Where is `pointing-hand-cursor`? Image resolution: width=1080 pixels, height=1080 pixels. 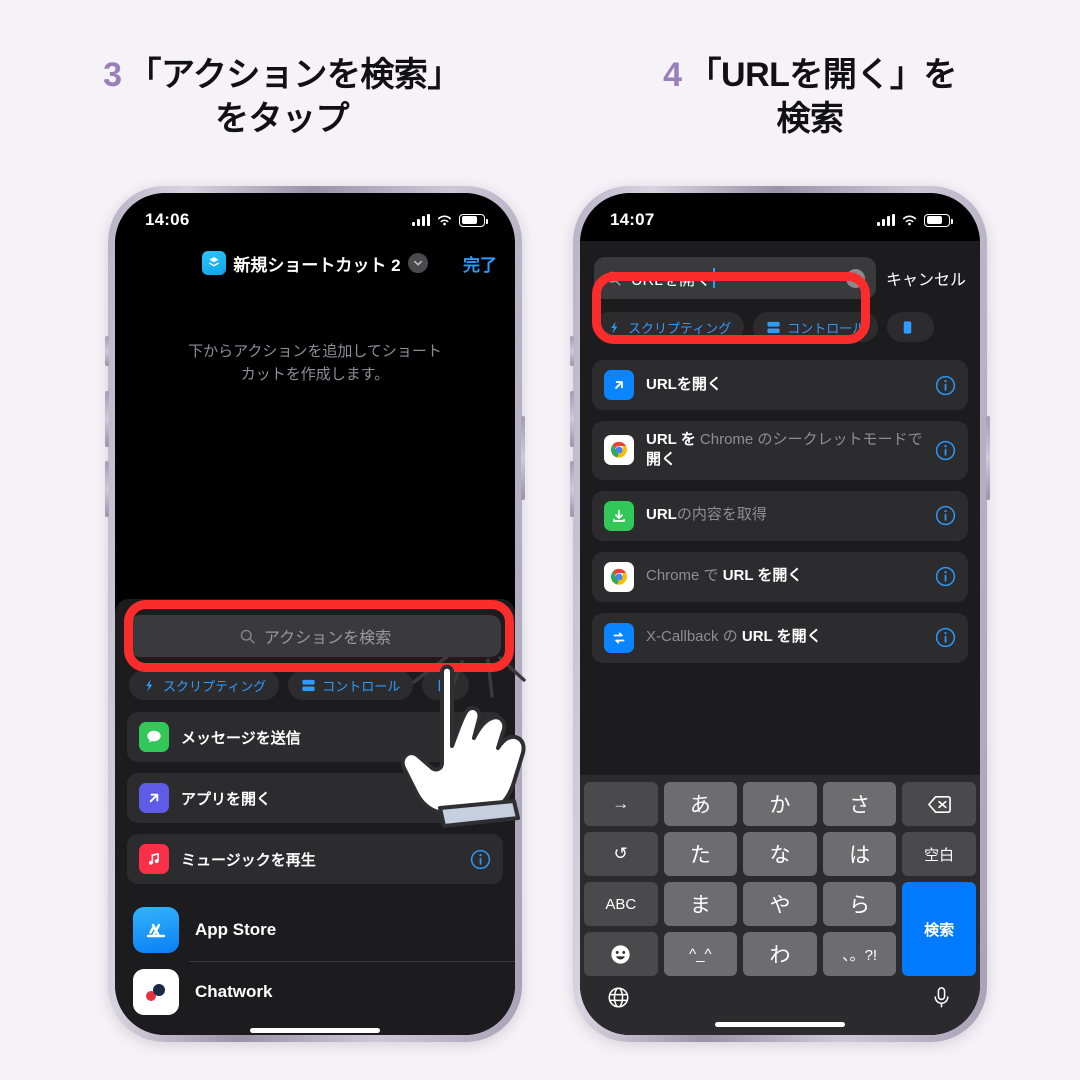 pointing-hand-cursor is located at coordinates (463, 746).